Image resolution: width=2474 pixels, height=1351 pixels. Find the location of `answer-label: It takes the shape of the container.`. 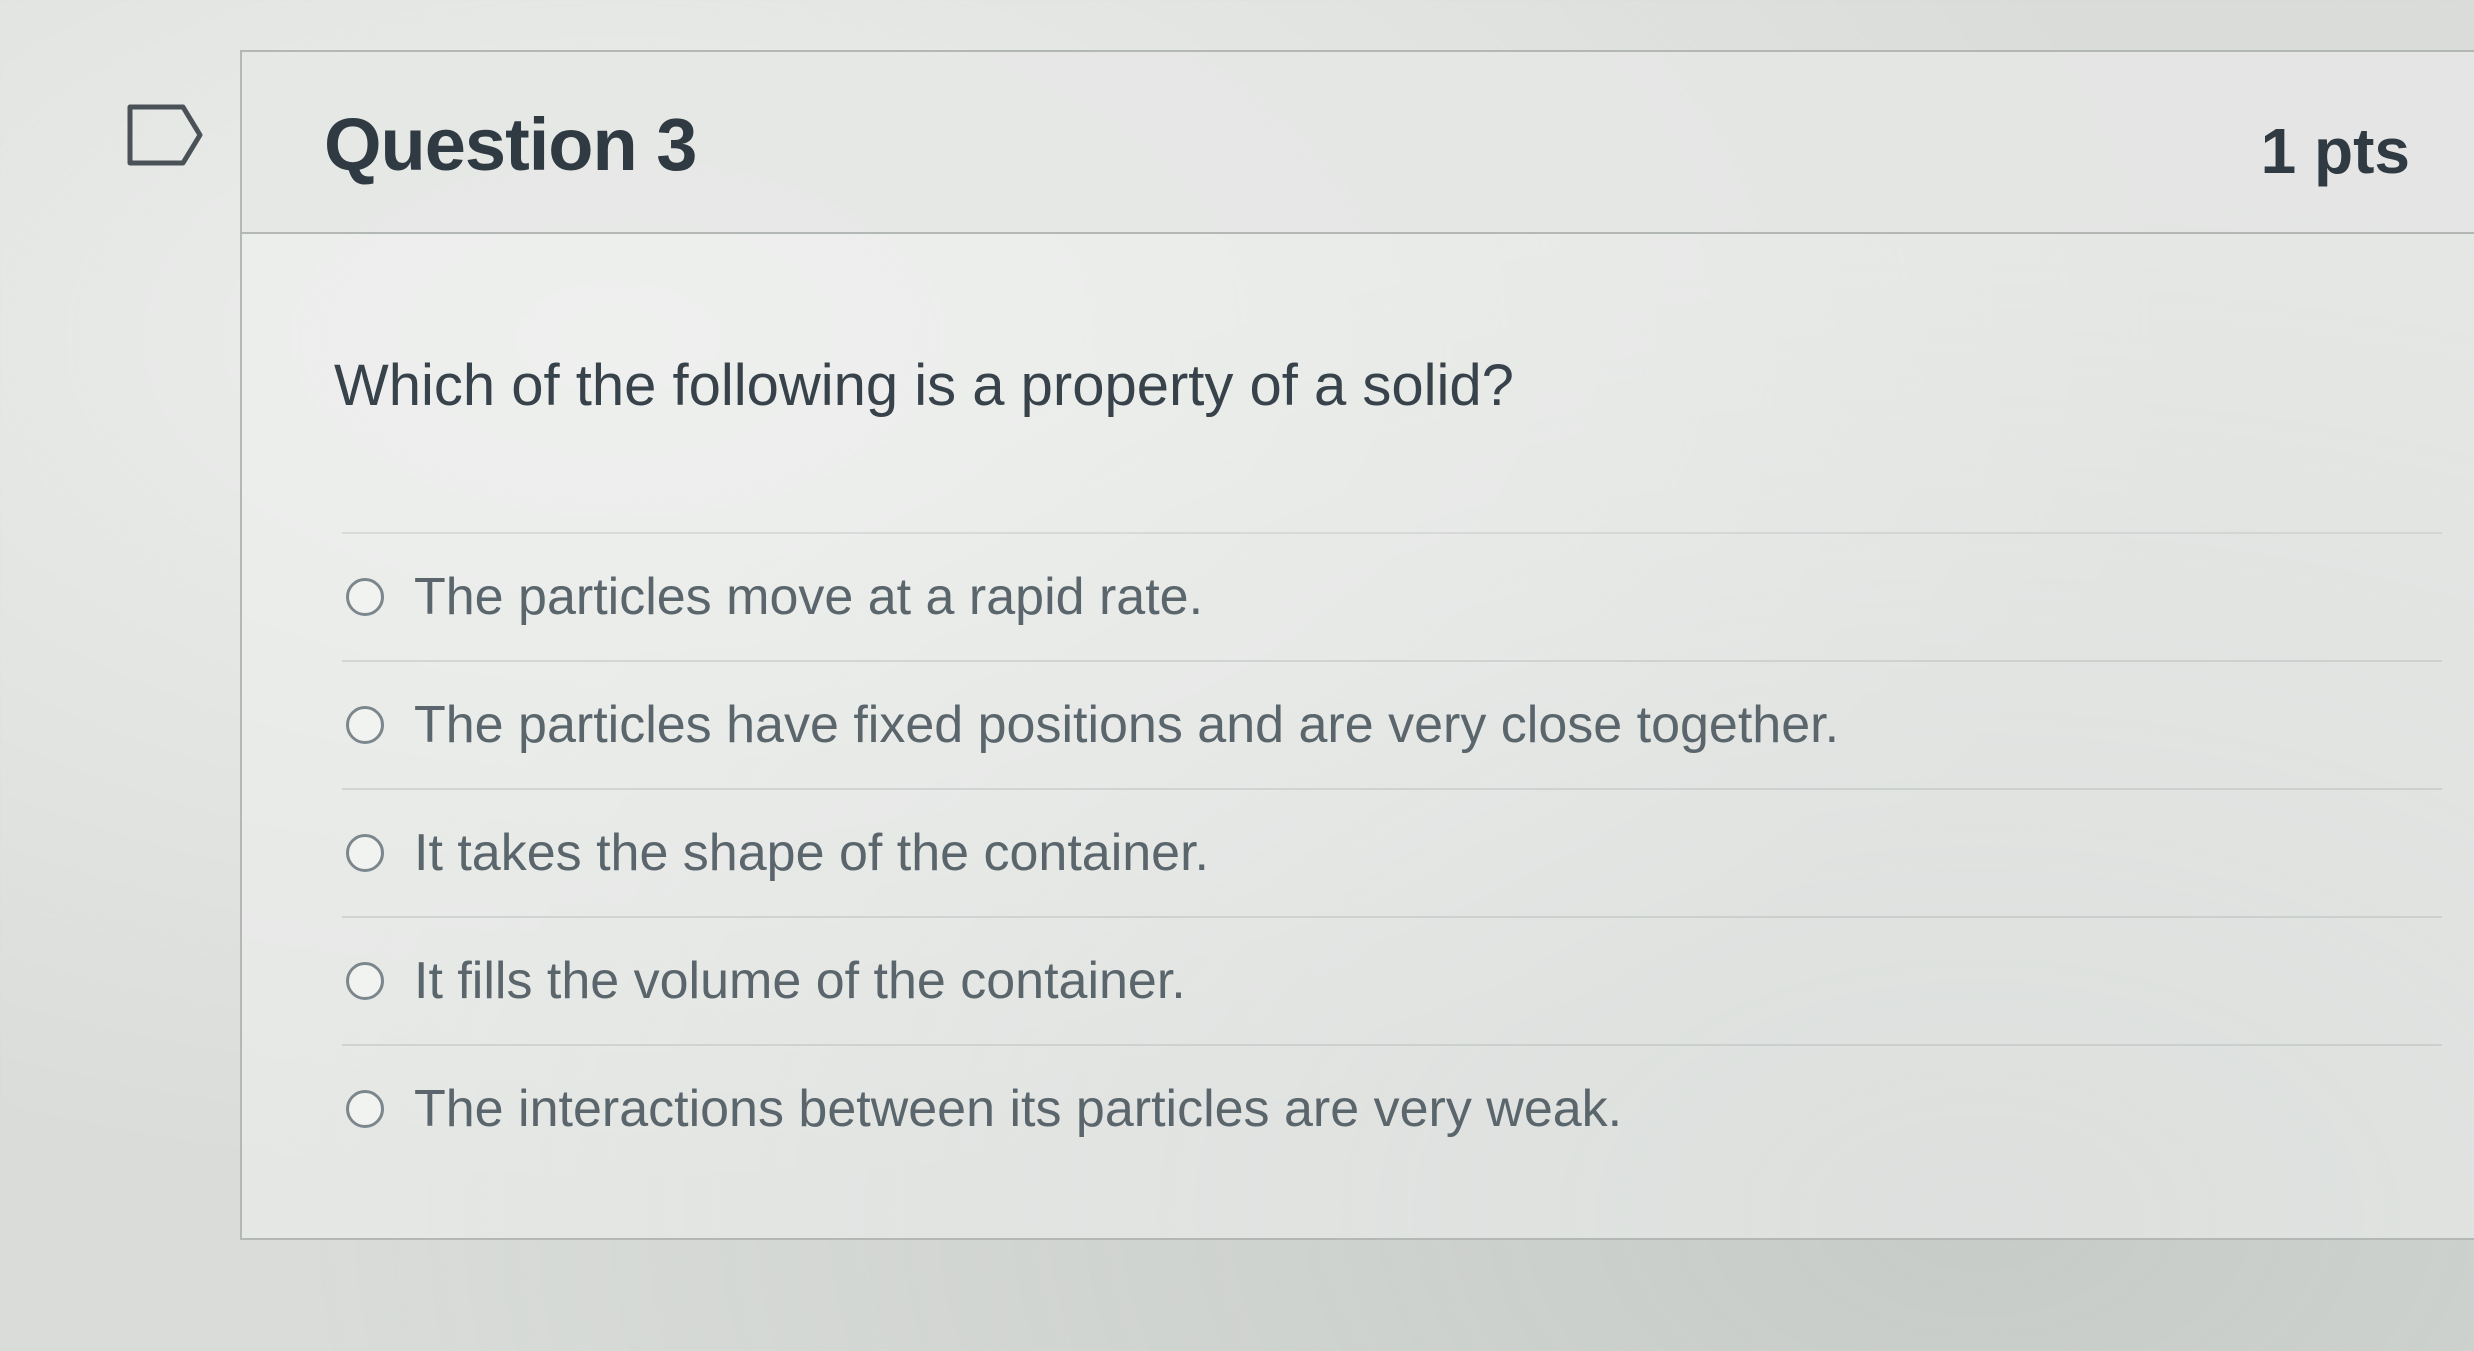

answer-label: It takes the shape of the container. is located at coordinates (811, 853).